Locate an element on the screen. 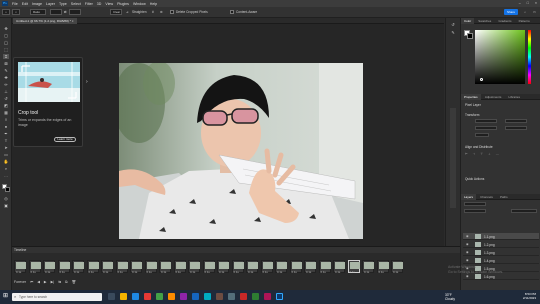 Image resolution: width=540 pixels, height=304 pixels. opacity-field is located at coordinates (524, 211).